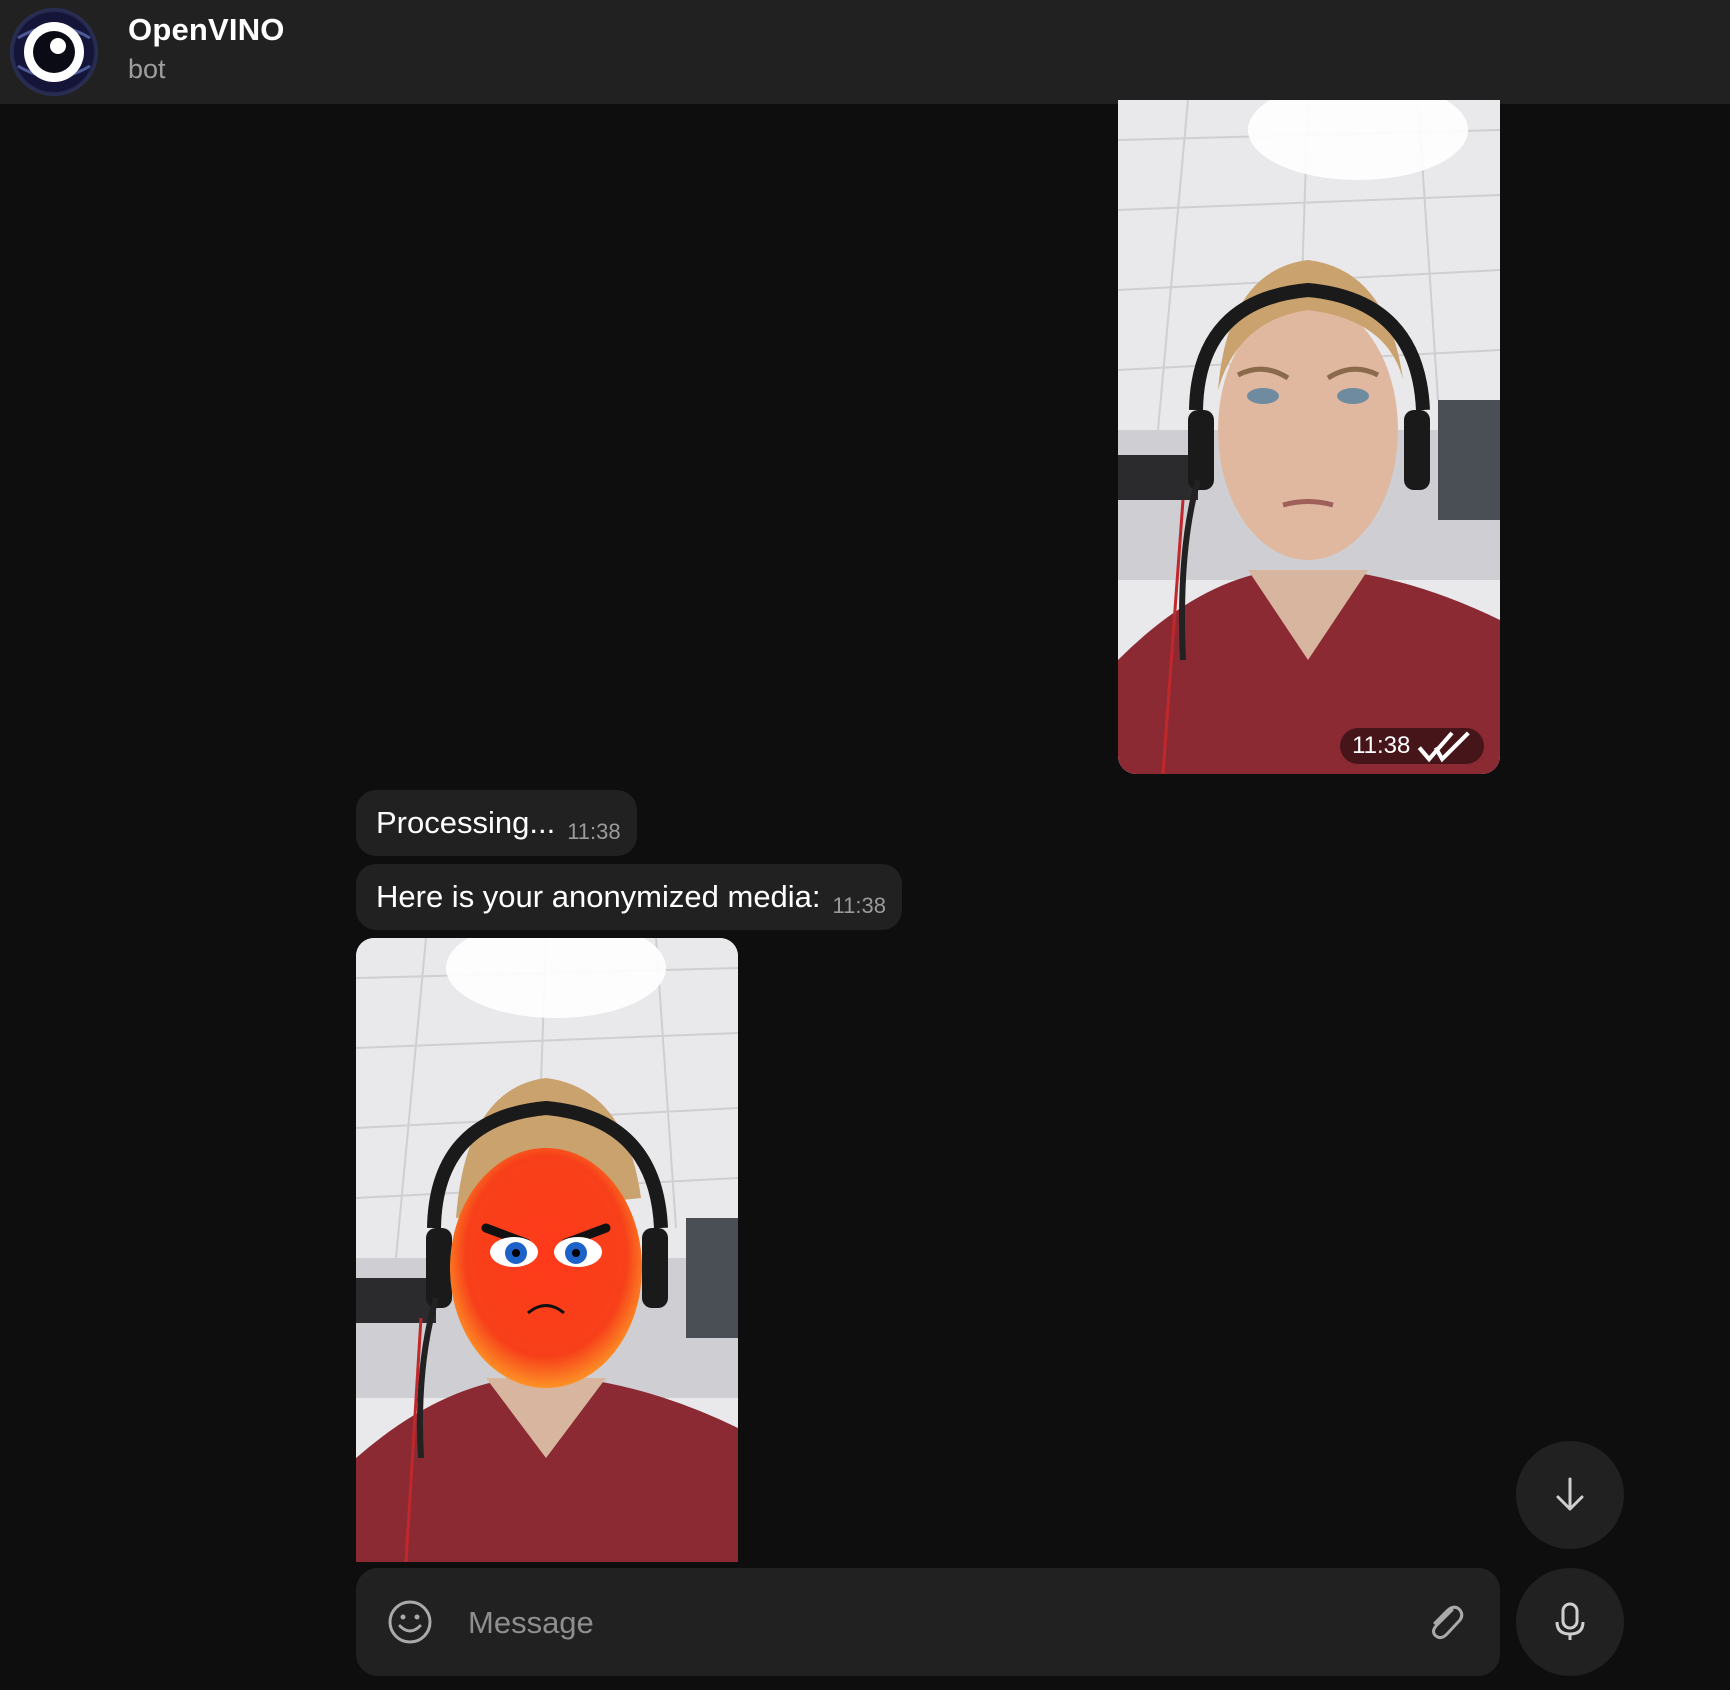 The image size is (1730, 1690). I want to click on eye-logo-icon, so click(54, 52).